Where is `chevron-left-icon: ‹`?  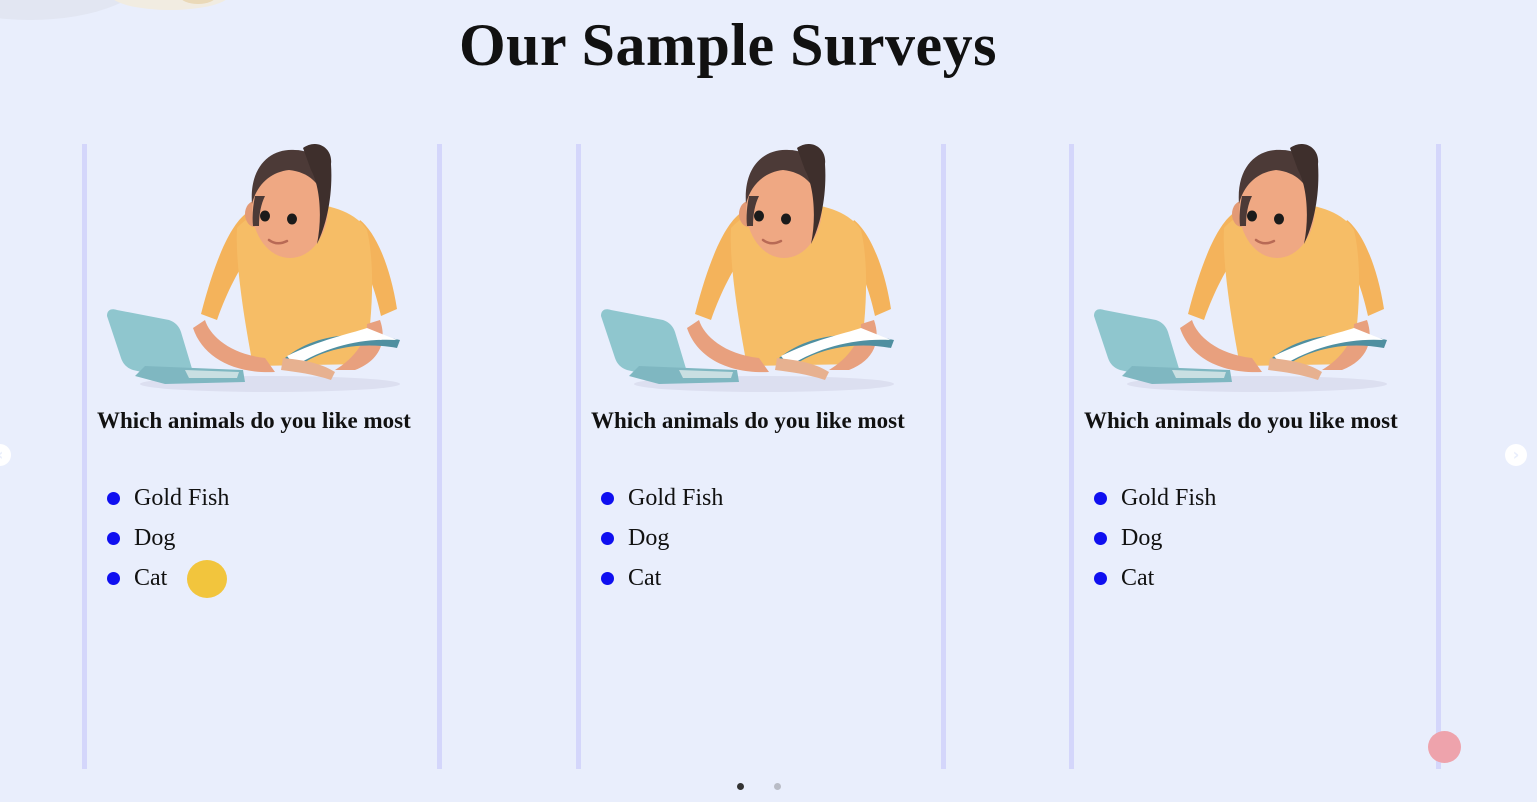 chevron-left-icon: ‹ is located at coordinates (5, 455).